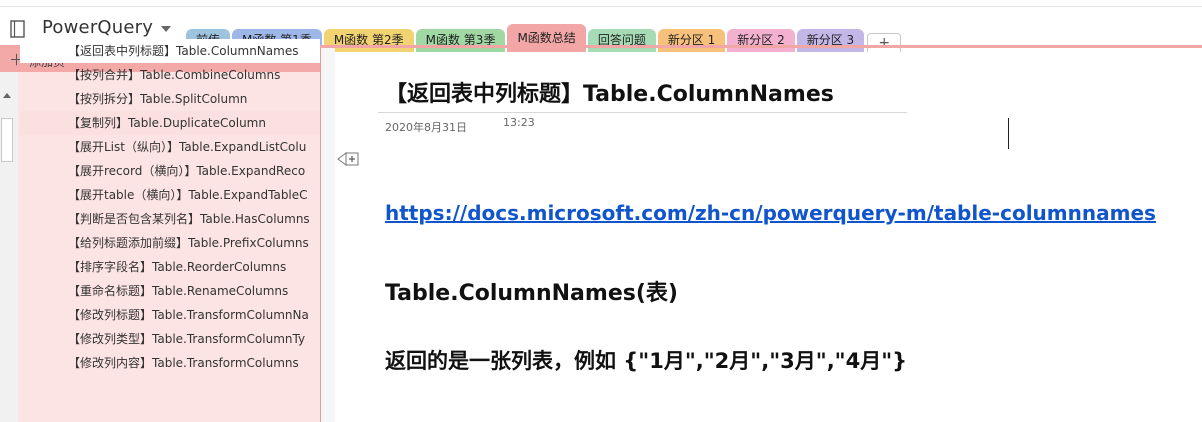 This screenshot has height=422, width=1202. Describe the element at coordinates (9, 247) in the screenshot. I see `page-list-scrollbar` at that location.